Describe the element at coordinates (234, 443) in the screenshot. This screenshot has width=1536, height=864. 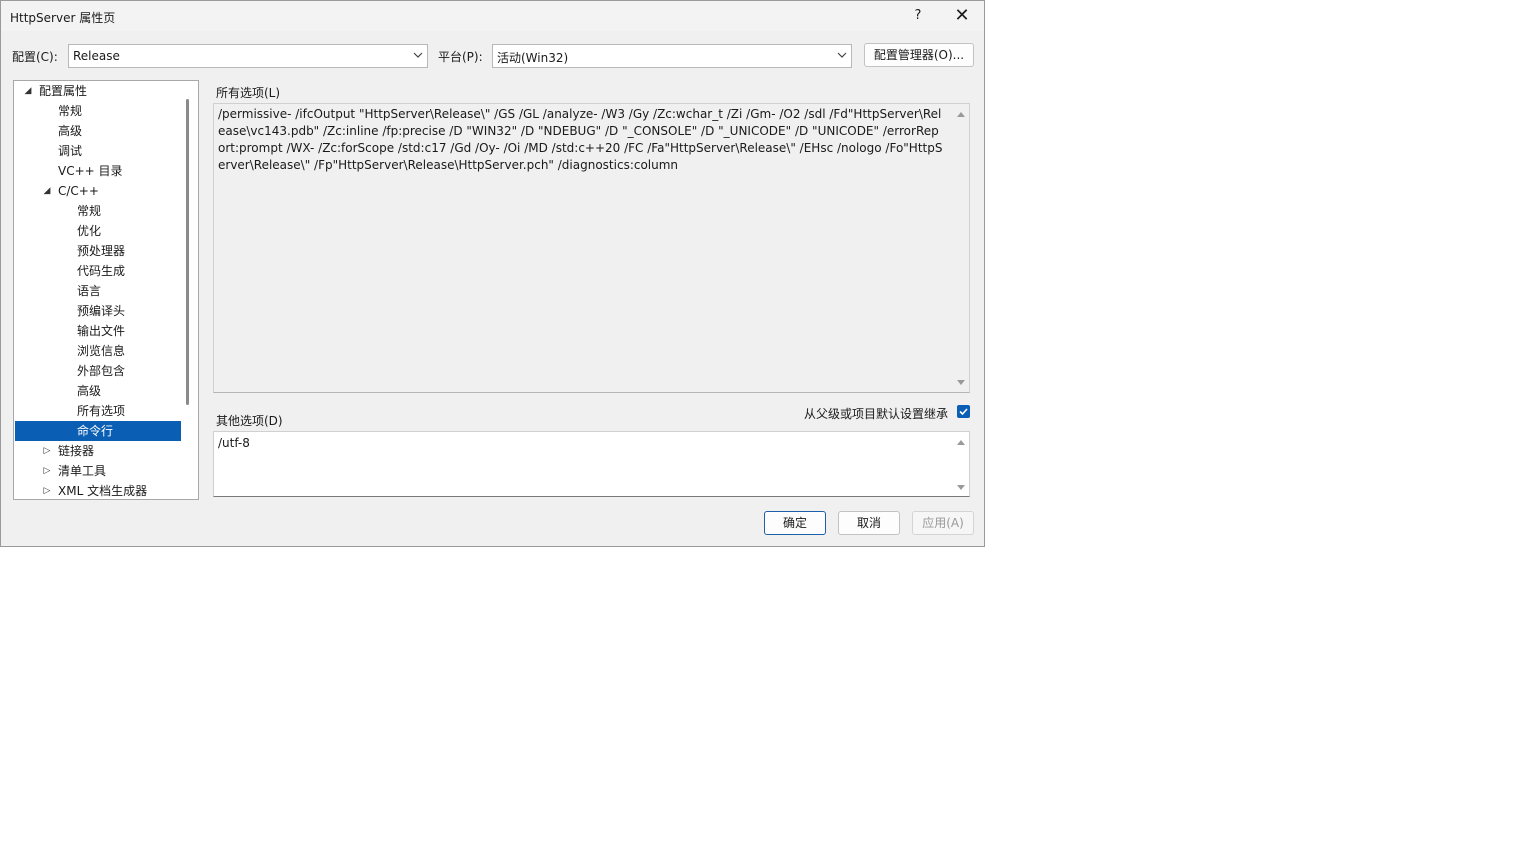
I see `other-options-value: /utf-8` at that location.